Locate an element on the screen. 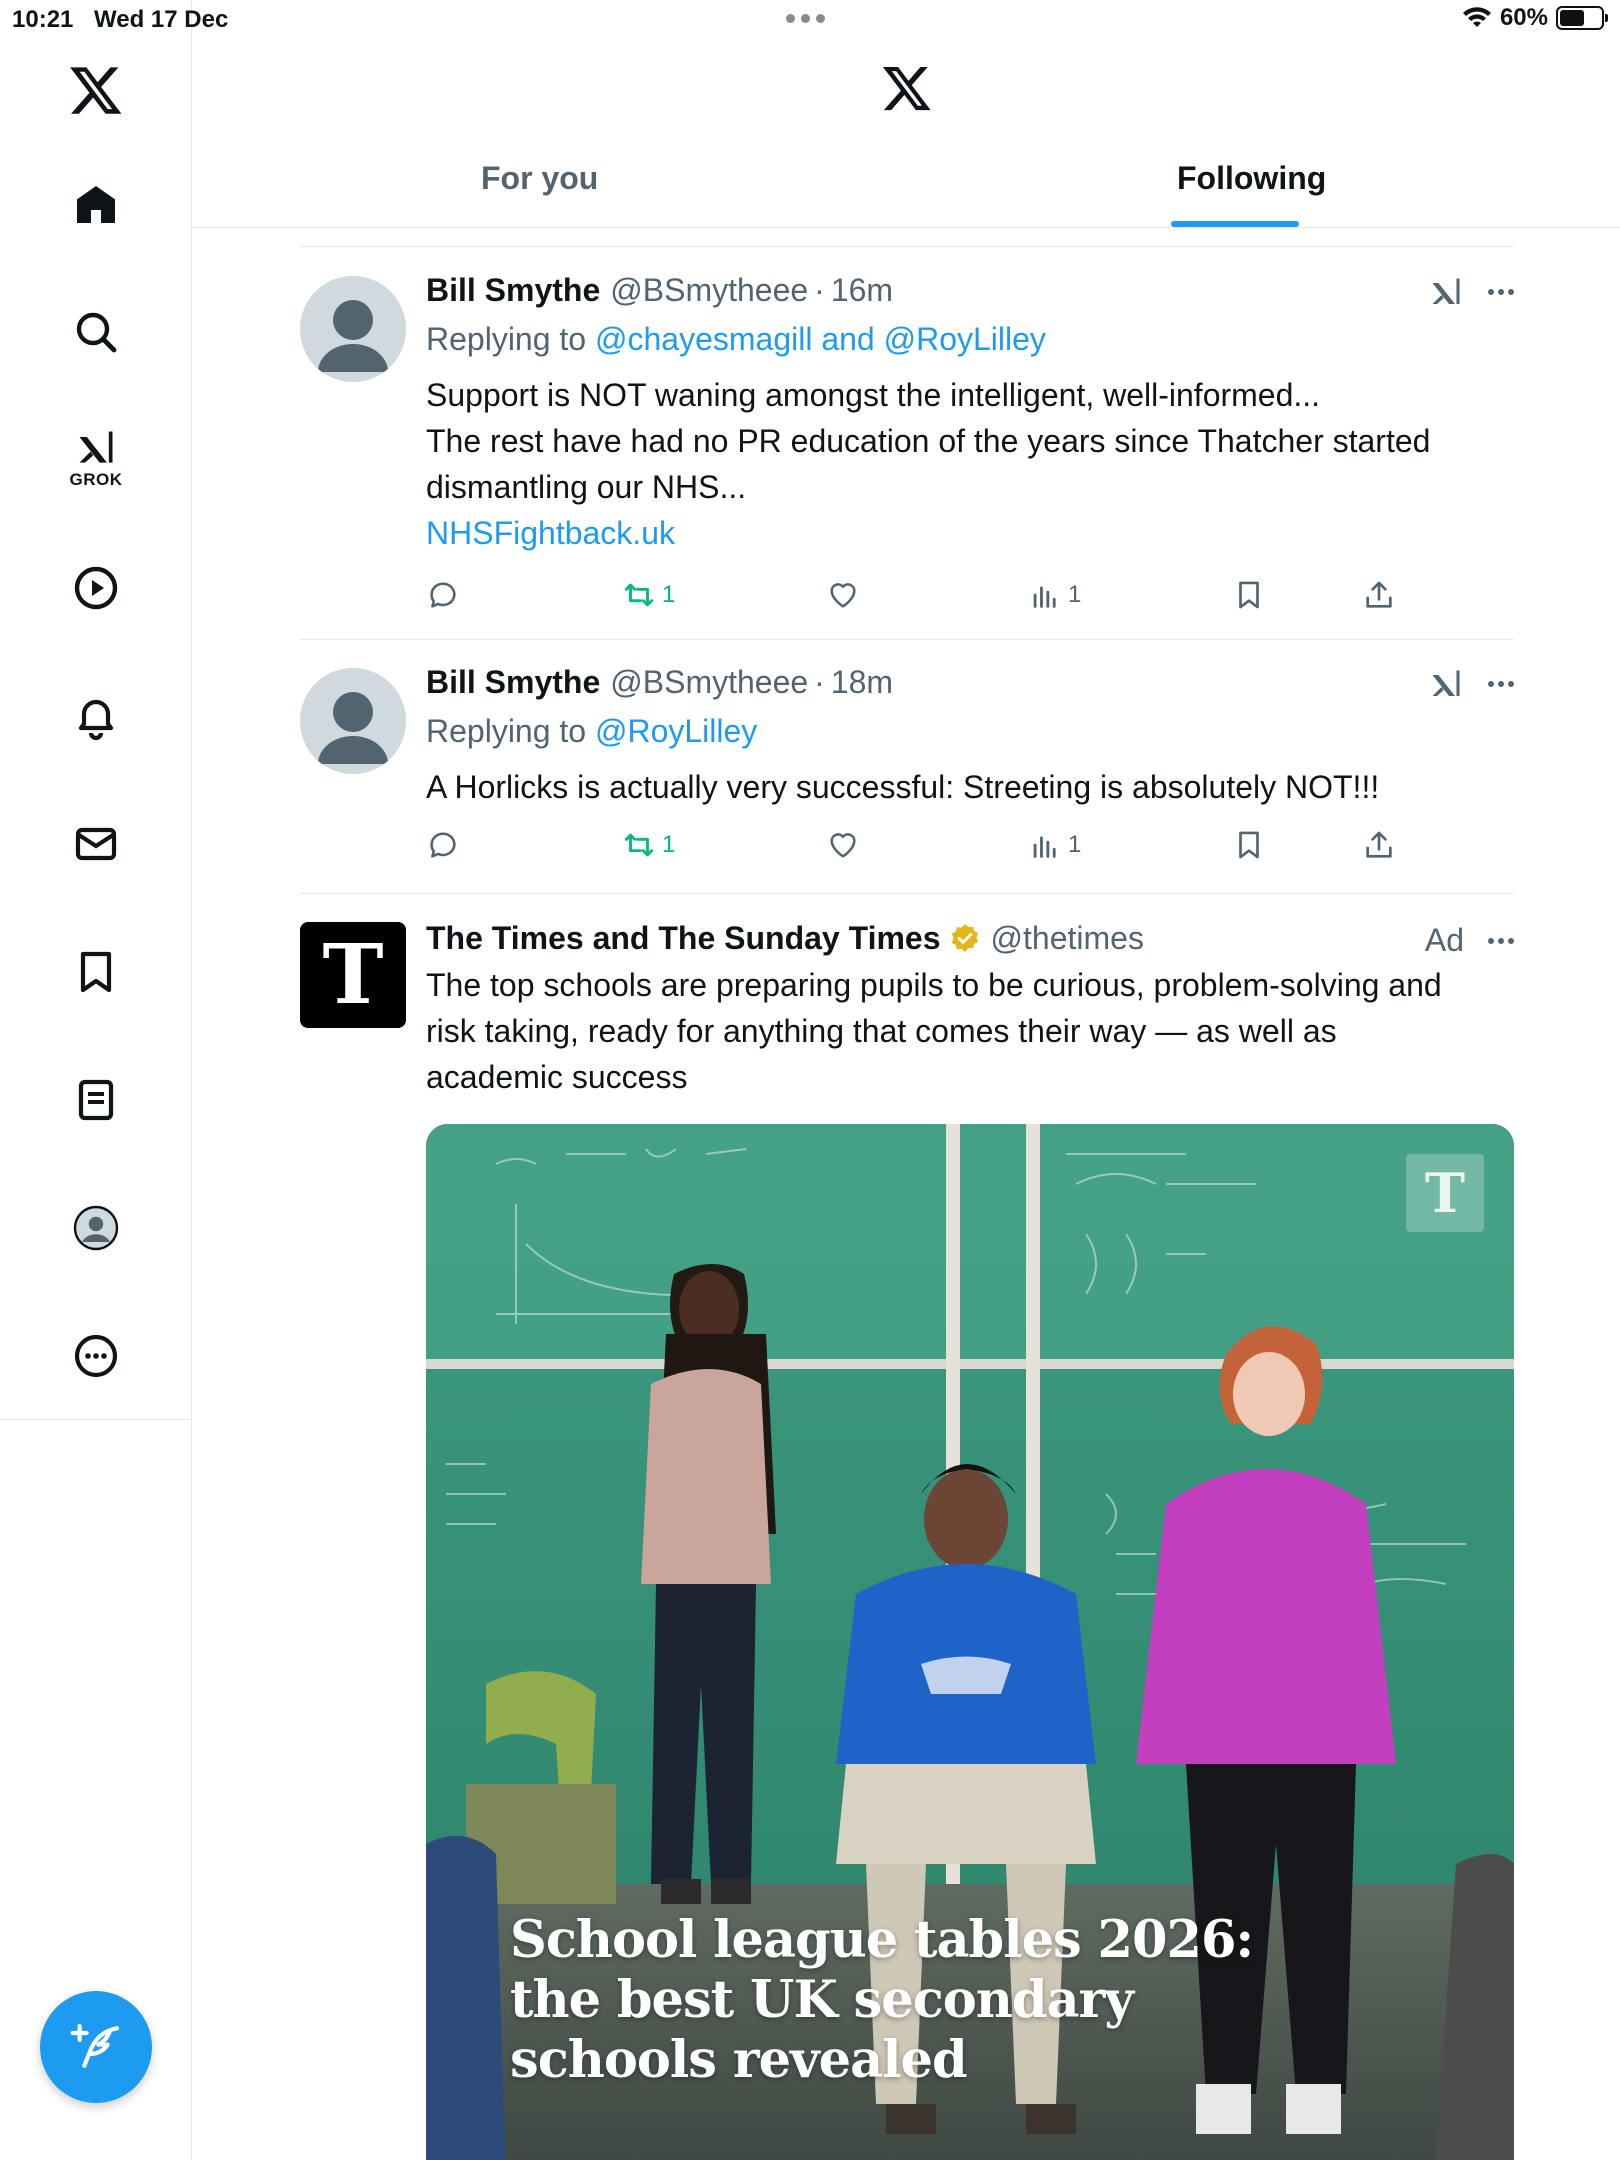 The image size is (1620, 2160). tweet-time: 18m is located at coordinates (862, 682).